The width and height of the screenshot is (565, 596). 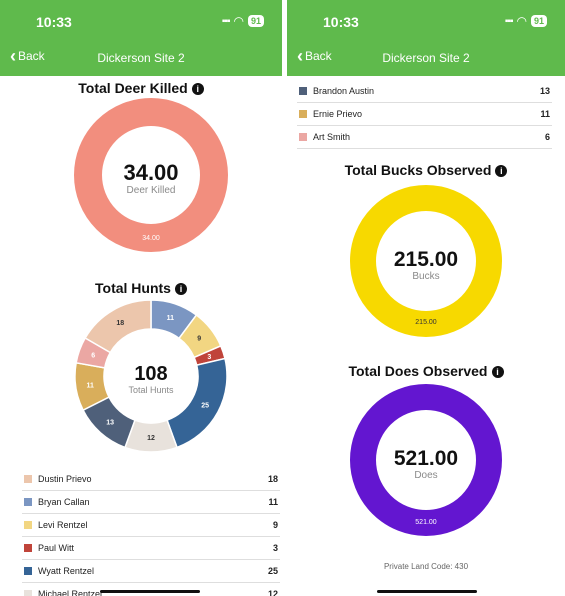 What do you see at coordinates (205, 406) in the screenshot?
I see `hunts-slice-label: 25` at bounding box center [205, 406].